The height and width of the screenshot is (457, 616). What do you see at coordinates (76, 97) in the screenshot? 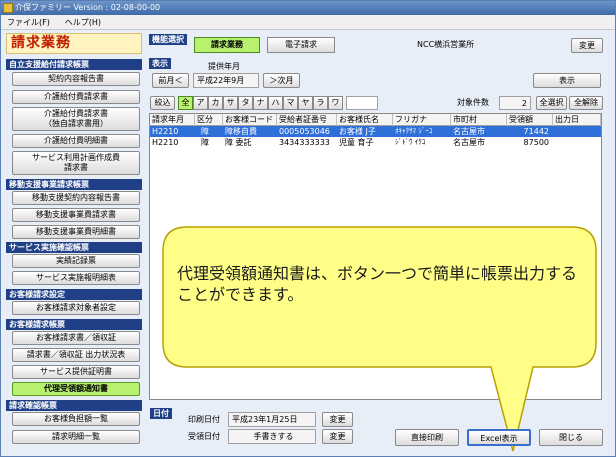
I see `nav-kaigo-seikyusho: 介護給付費請求書` at bounding box center [76, 97].